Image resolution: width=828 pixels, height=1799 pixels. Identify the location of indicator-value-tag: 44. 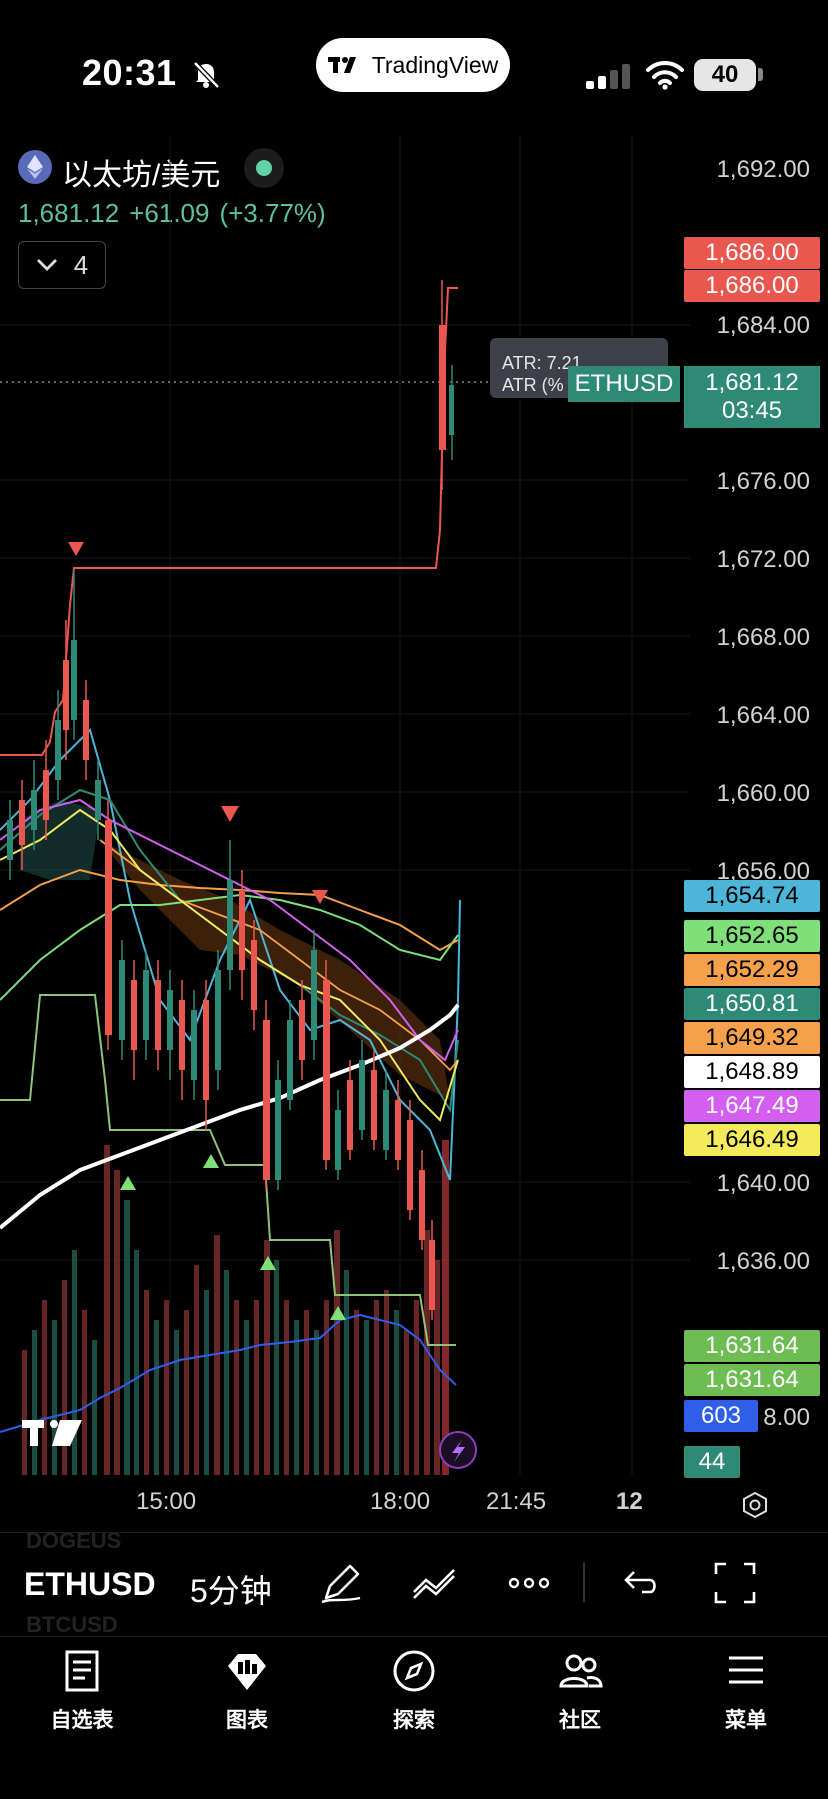
(712, 1462).